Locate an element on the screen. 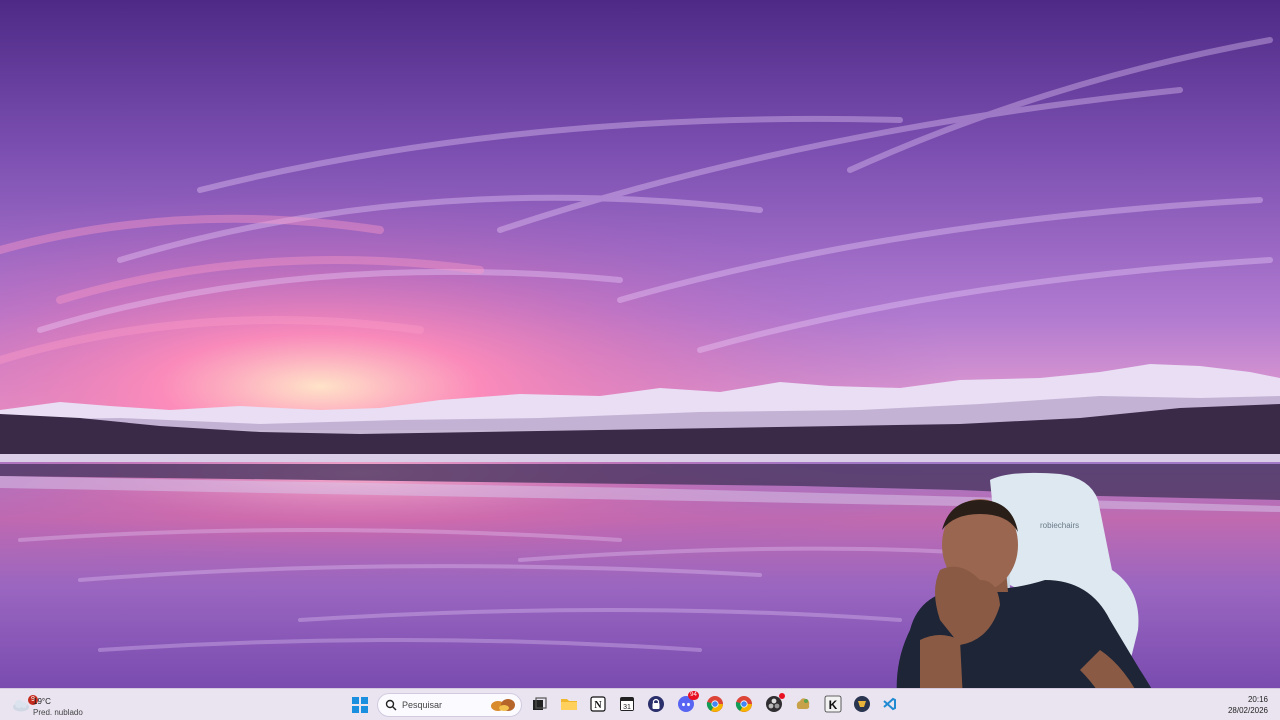  task-view-icon is located at coordinates (539, 704).